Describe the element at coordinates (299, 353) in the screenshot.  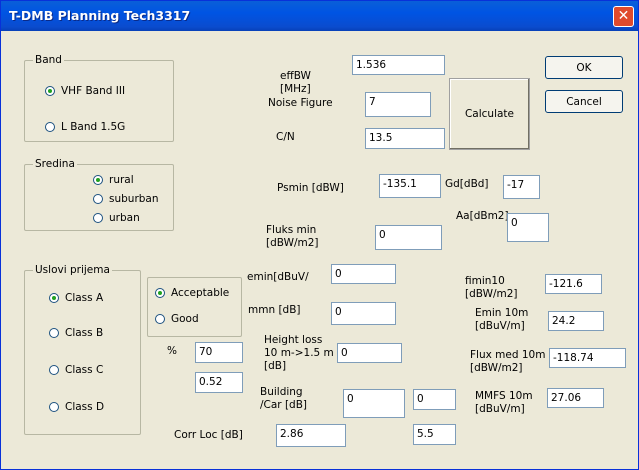
I see `height-loss-label: Height loss 10 m->1.5 m [dB]` at that location.